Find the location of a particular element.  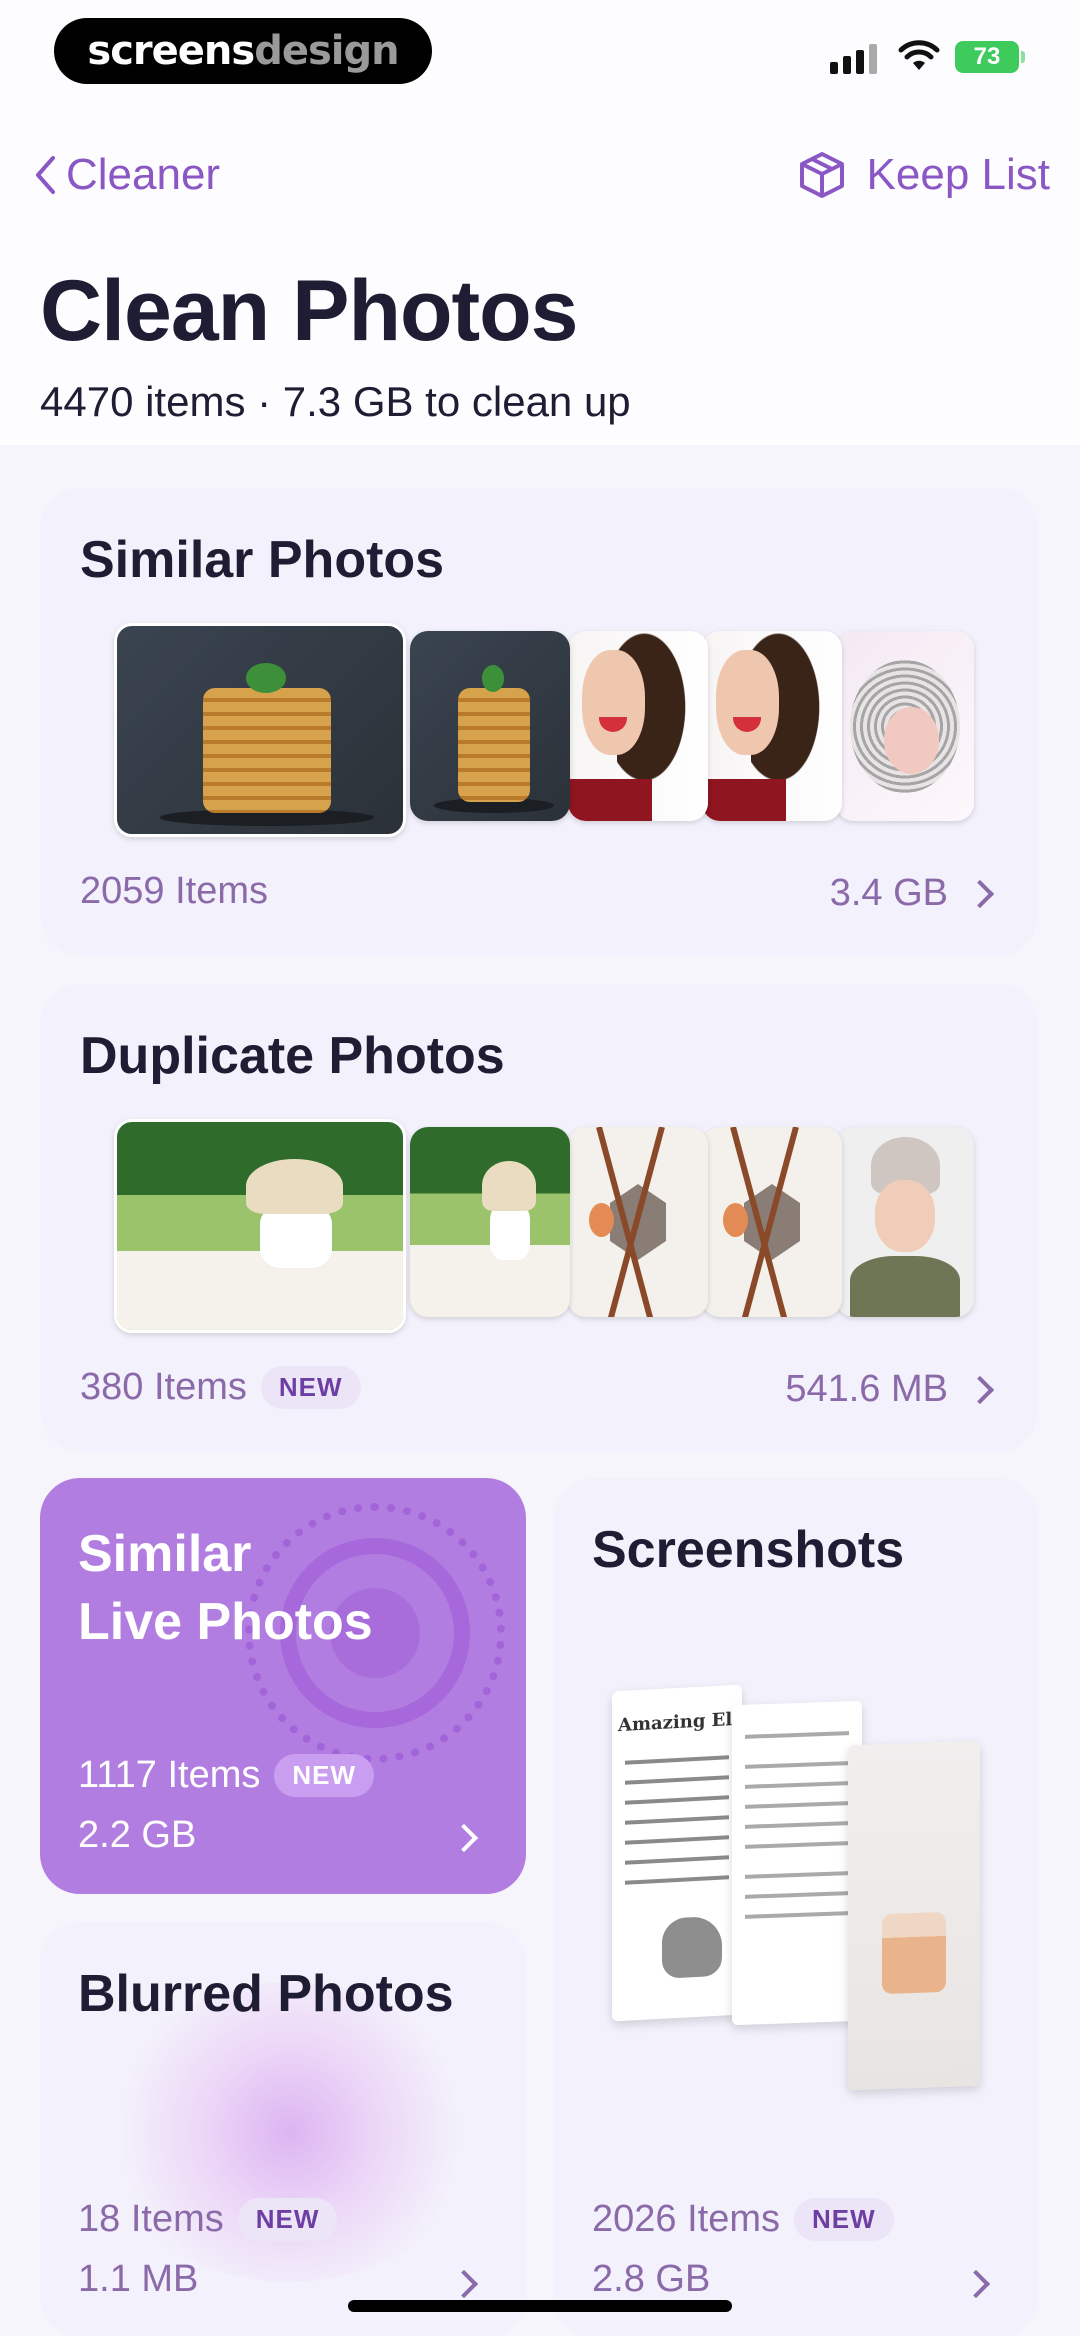

blurred-photos-size: 1.1 MB is located at coordinates (138, 2279).